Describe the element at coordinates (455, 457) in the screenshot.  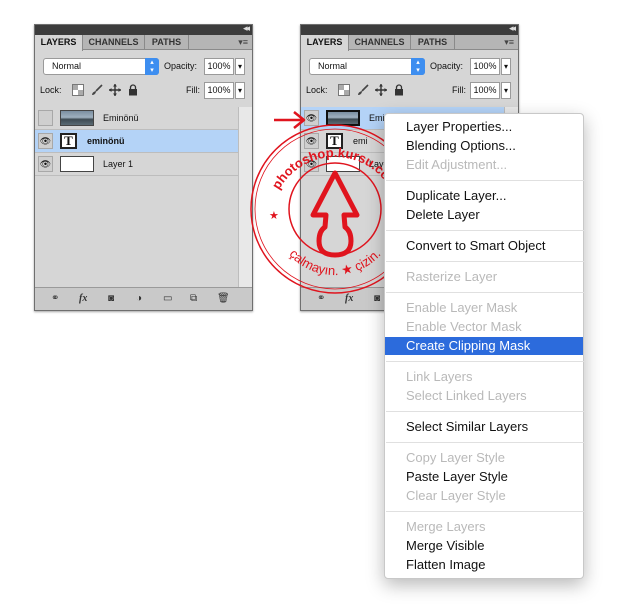
I see `menu-item-copy-layer-style: Copy Layer Style` at that location.